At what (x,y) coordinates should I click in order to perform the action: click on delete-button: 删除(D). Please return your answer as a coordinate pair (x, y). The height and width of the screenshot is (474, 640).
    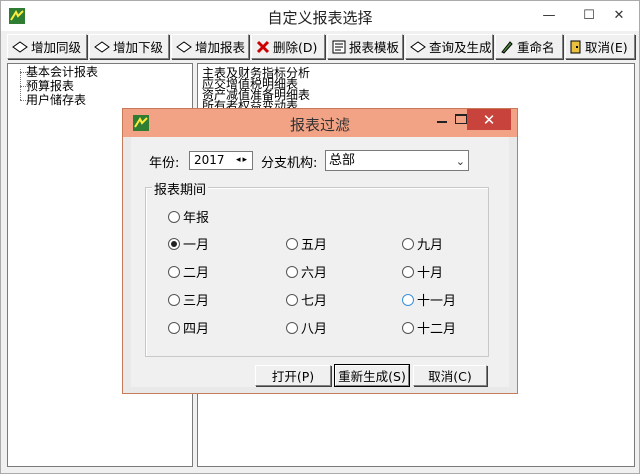
    Looking at the image, I should click on (288, 46).